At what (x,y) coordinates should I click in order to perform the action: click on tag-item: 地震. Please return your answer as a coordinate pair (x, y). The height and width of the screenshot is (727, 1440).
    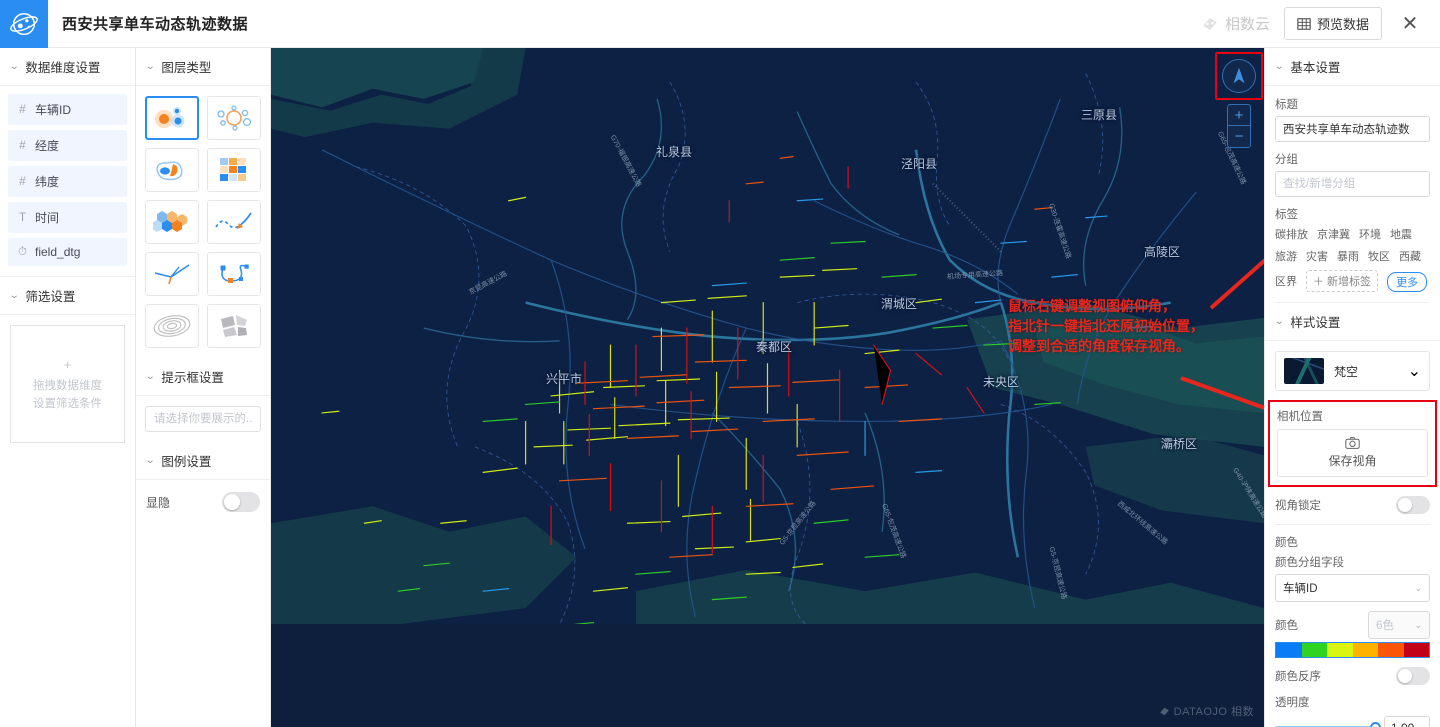
    Looking at the image, I should click on (1401, 234).